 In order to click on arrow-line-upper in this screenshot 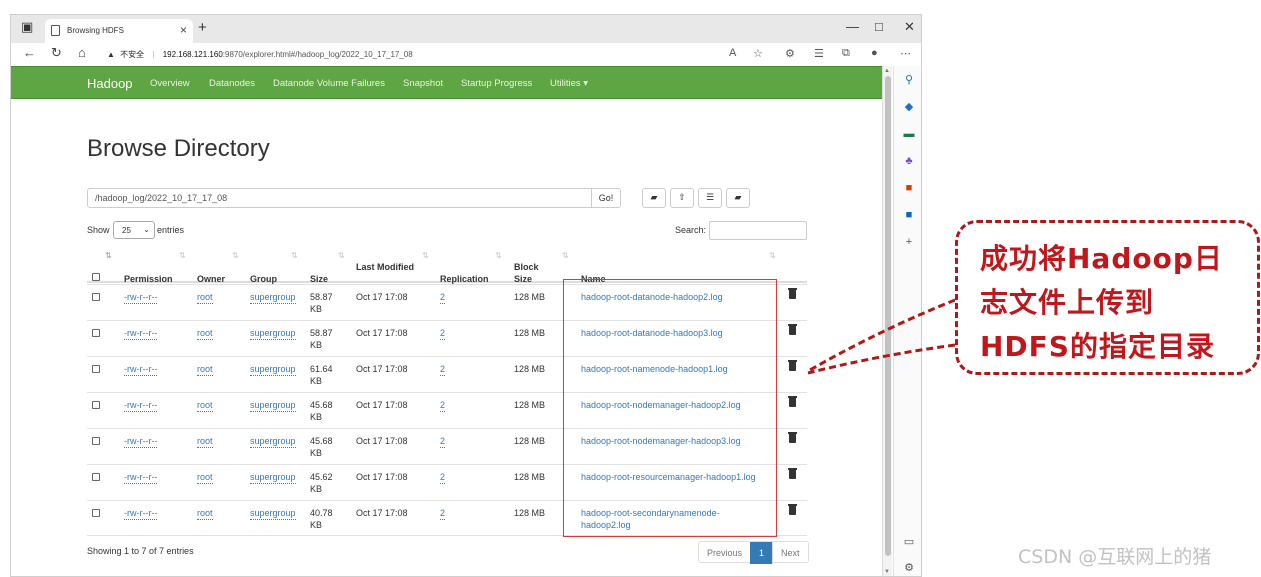, I will do `click(882, 335)`.